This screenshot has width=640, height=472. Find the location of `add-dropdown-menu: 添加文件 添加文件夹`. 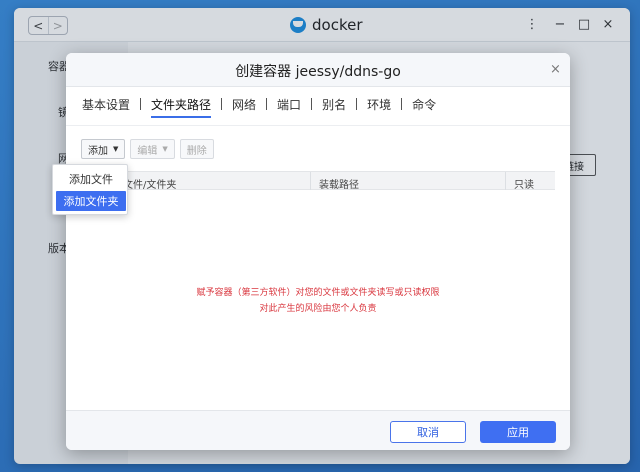

add-dropdown-menu: 添加文件 添加文件夹 is located at coordinates (90, 189).